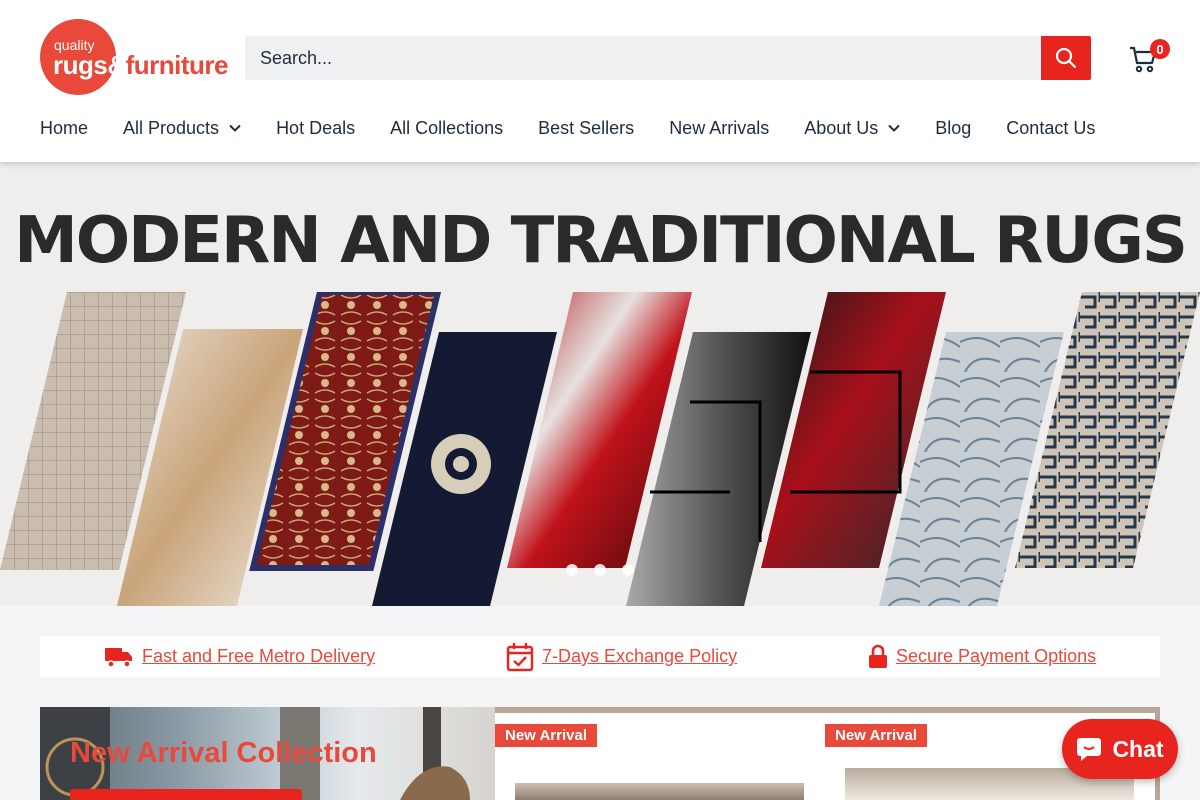  I want to click on nav-item-all-products: All Products, so click(182, 128).